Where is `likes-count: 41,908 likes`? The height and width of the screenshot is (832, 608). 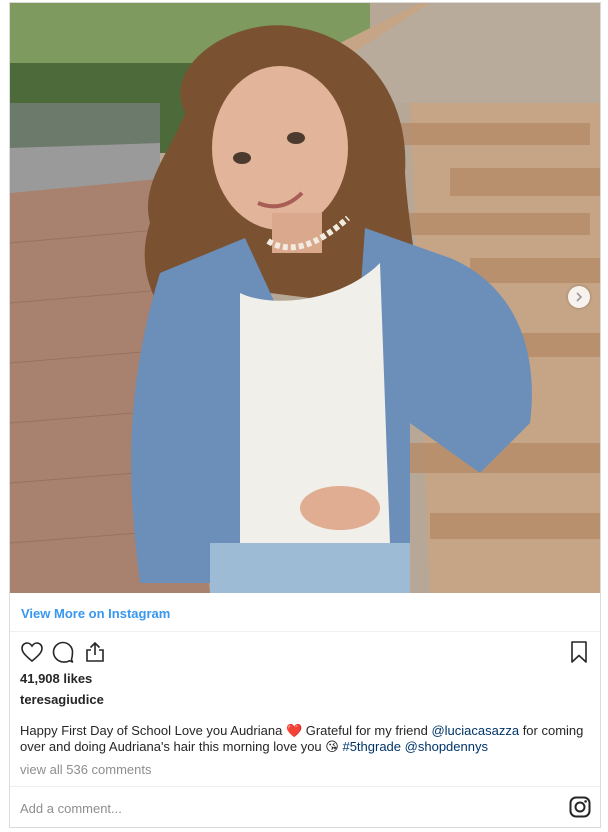 likes-count: 41,908 likes is located at coordinates (56, 678).